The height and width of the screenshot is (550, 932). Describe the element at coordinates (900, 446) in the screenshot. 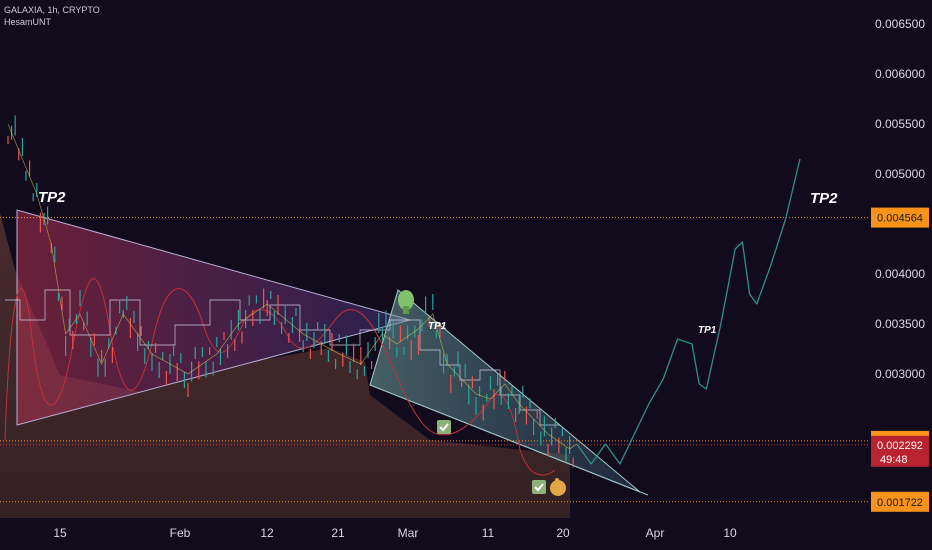

I see `last-price-label: 0.002292` at that location.